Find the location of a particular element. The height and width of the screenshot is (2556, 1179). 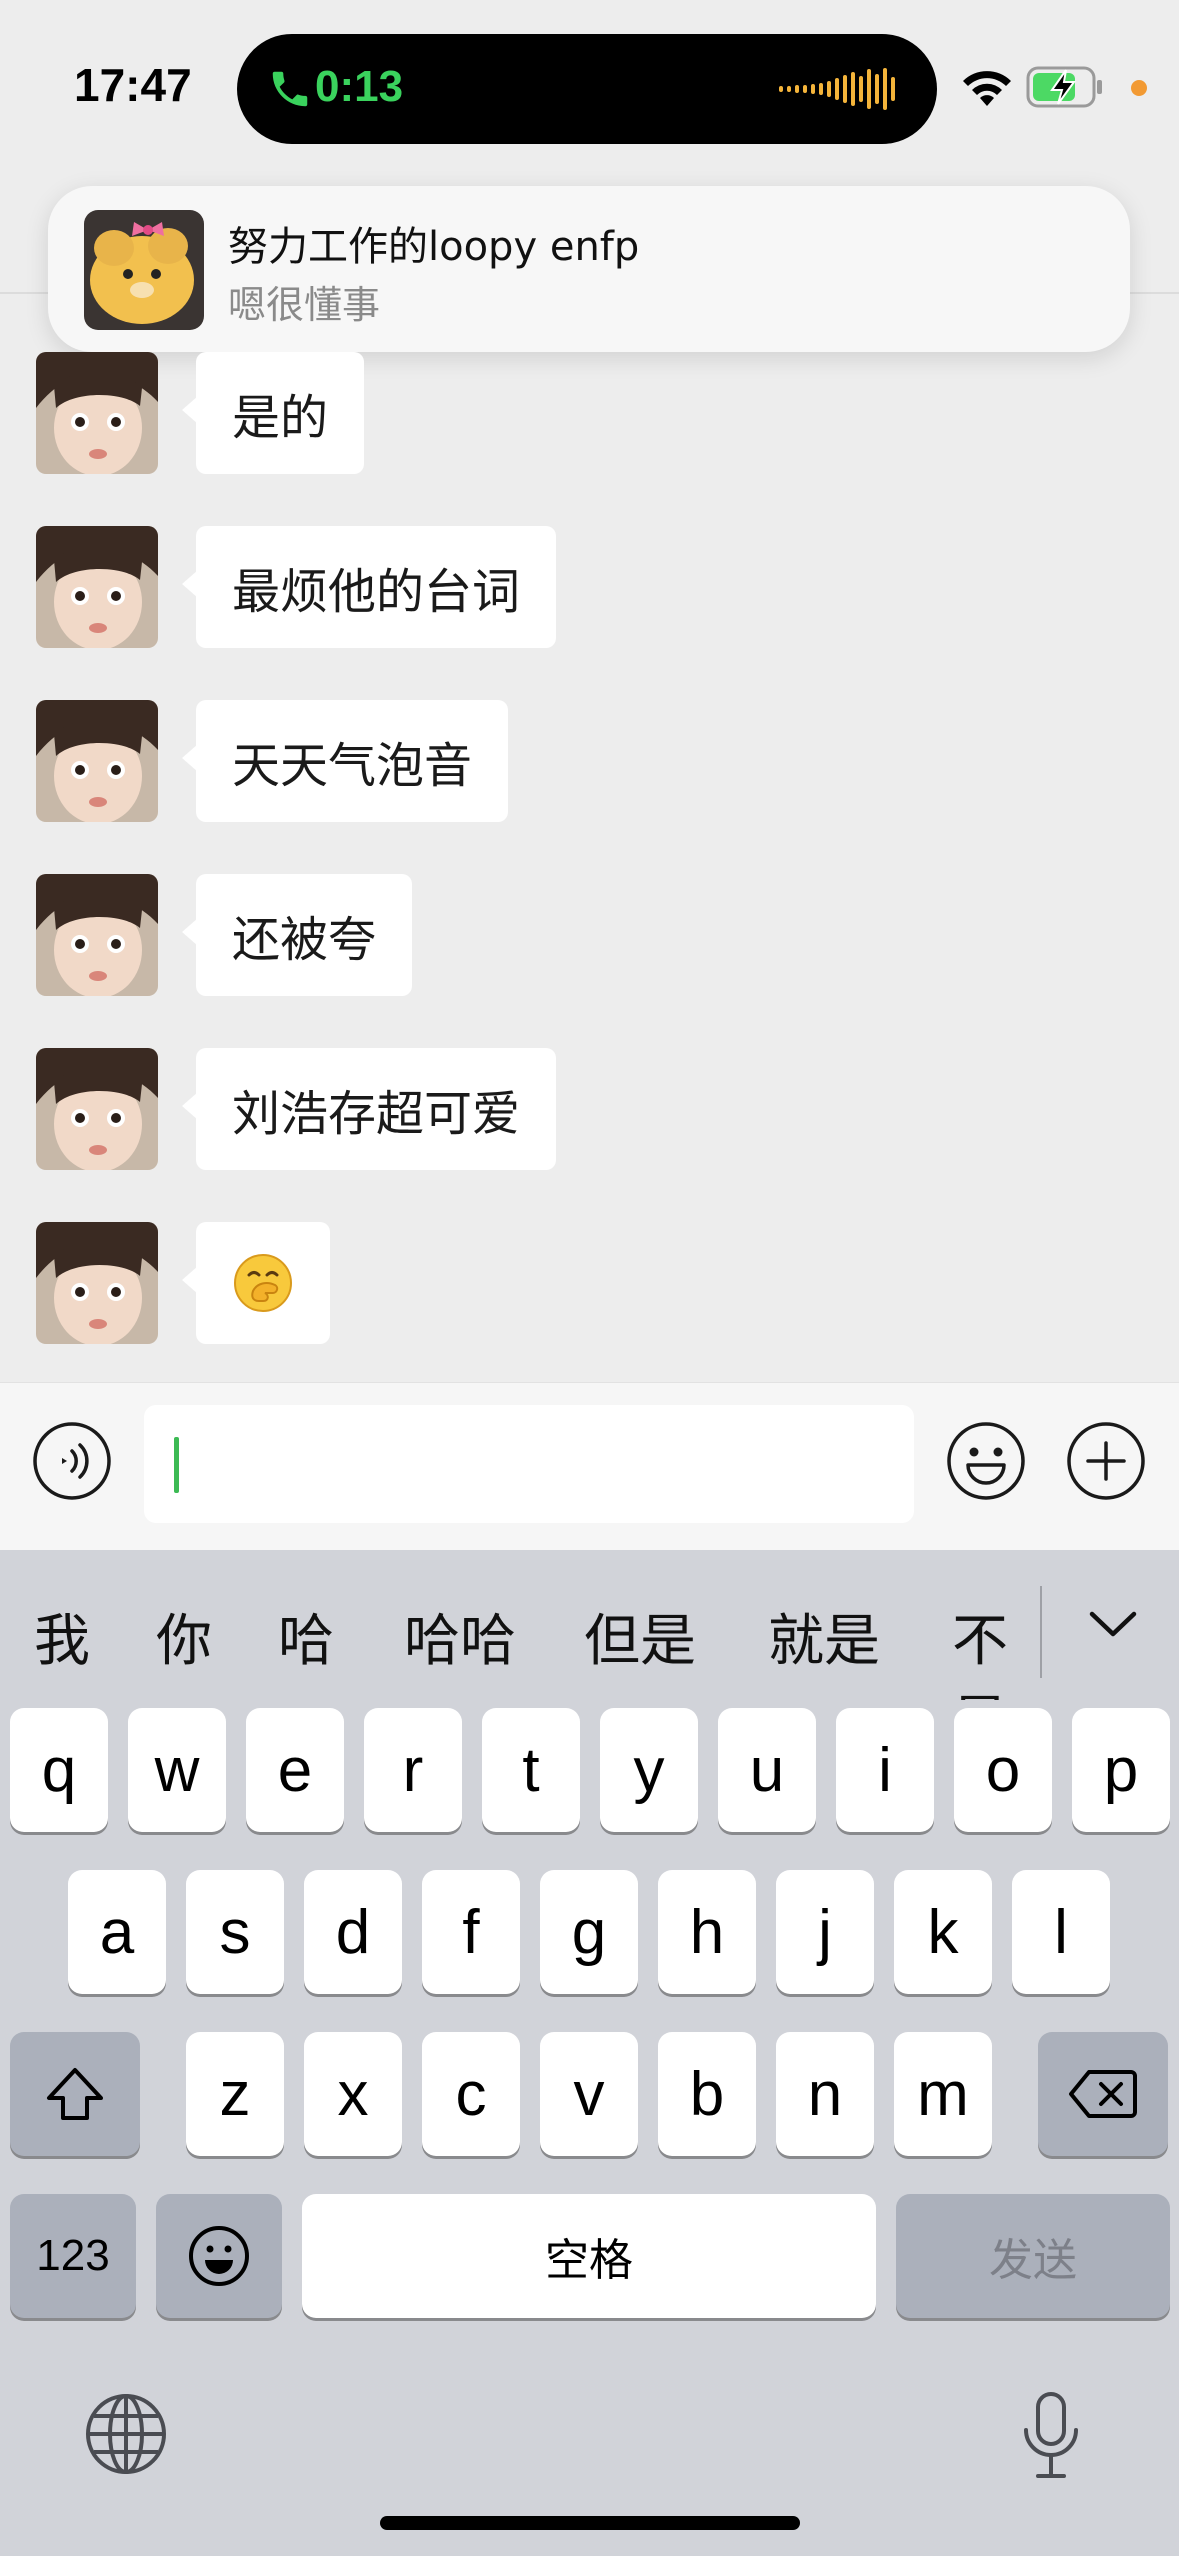

emoji-button is located at coordinates (986, 1461).